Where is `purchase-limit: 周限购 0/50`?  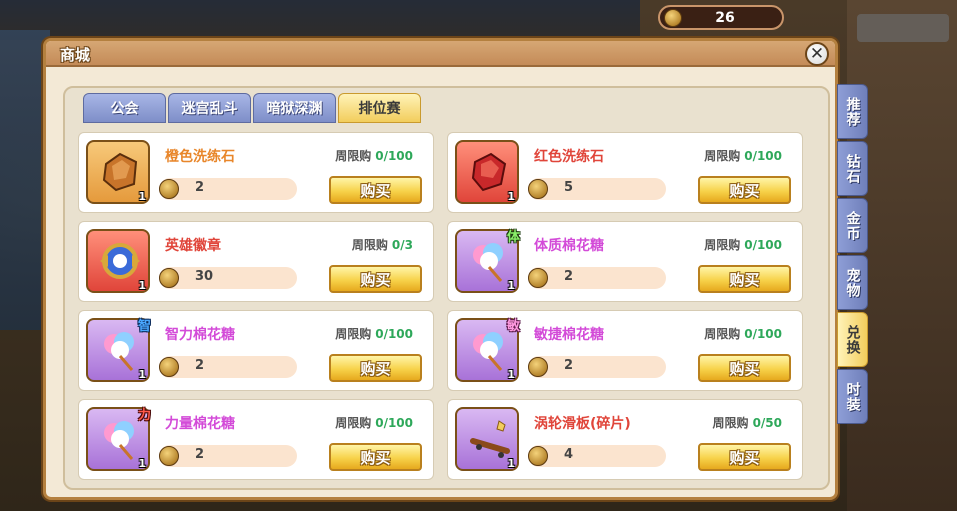
purchase-limit: 周限购 0/50 is located at coordinates (747, 422).